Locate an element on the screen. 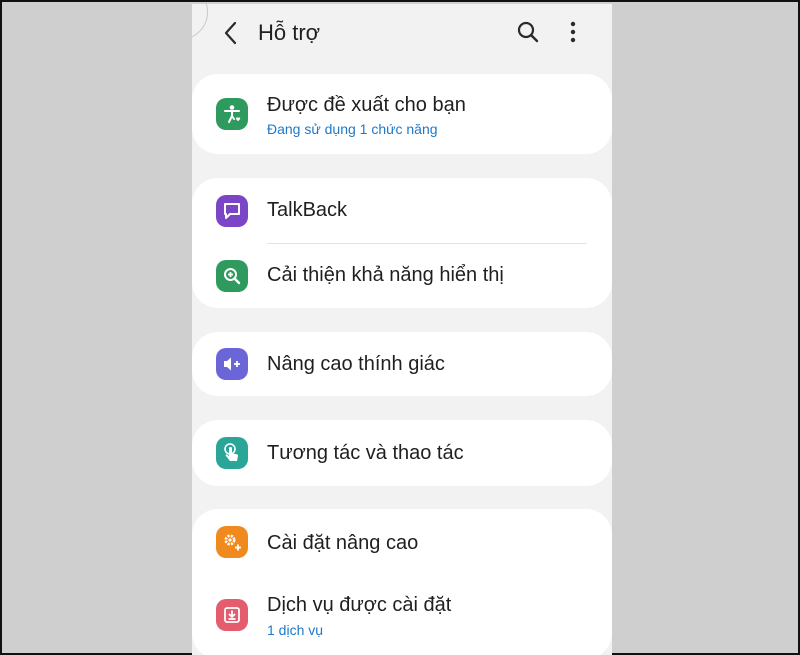 The image size is (800, 655). touch-hand-icon is located at coordinates (231, 452).